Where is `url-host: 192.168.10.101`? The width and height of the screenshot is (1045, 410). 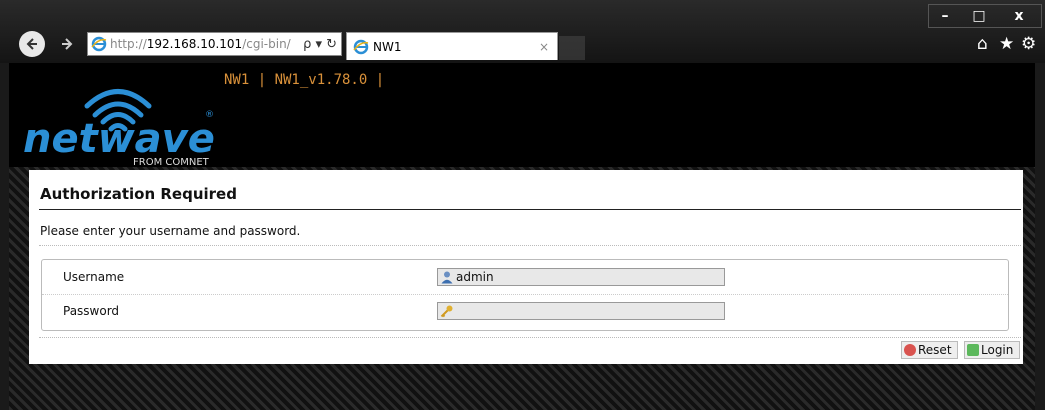 url-host: 192.168.10.101 is located at coordinates (194, 44).